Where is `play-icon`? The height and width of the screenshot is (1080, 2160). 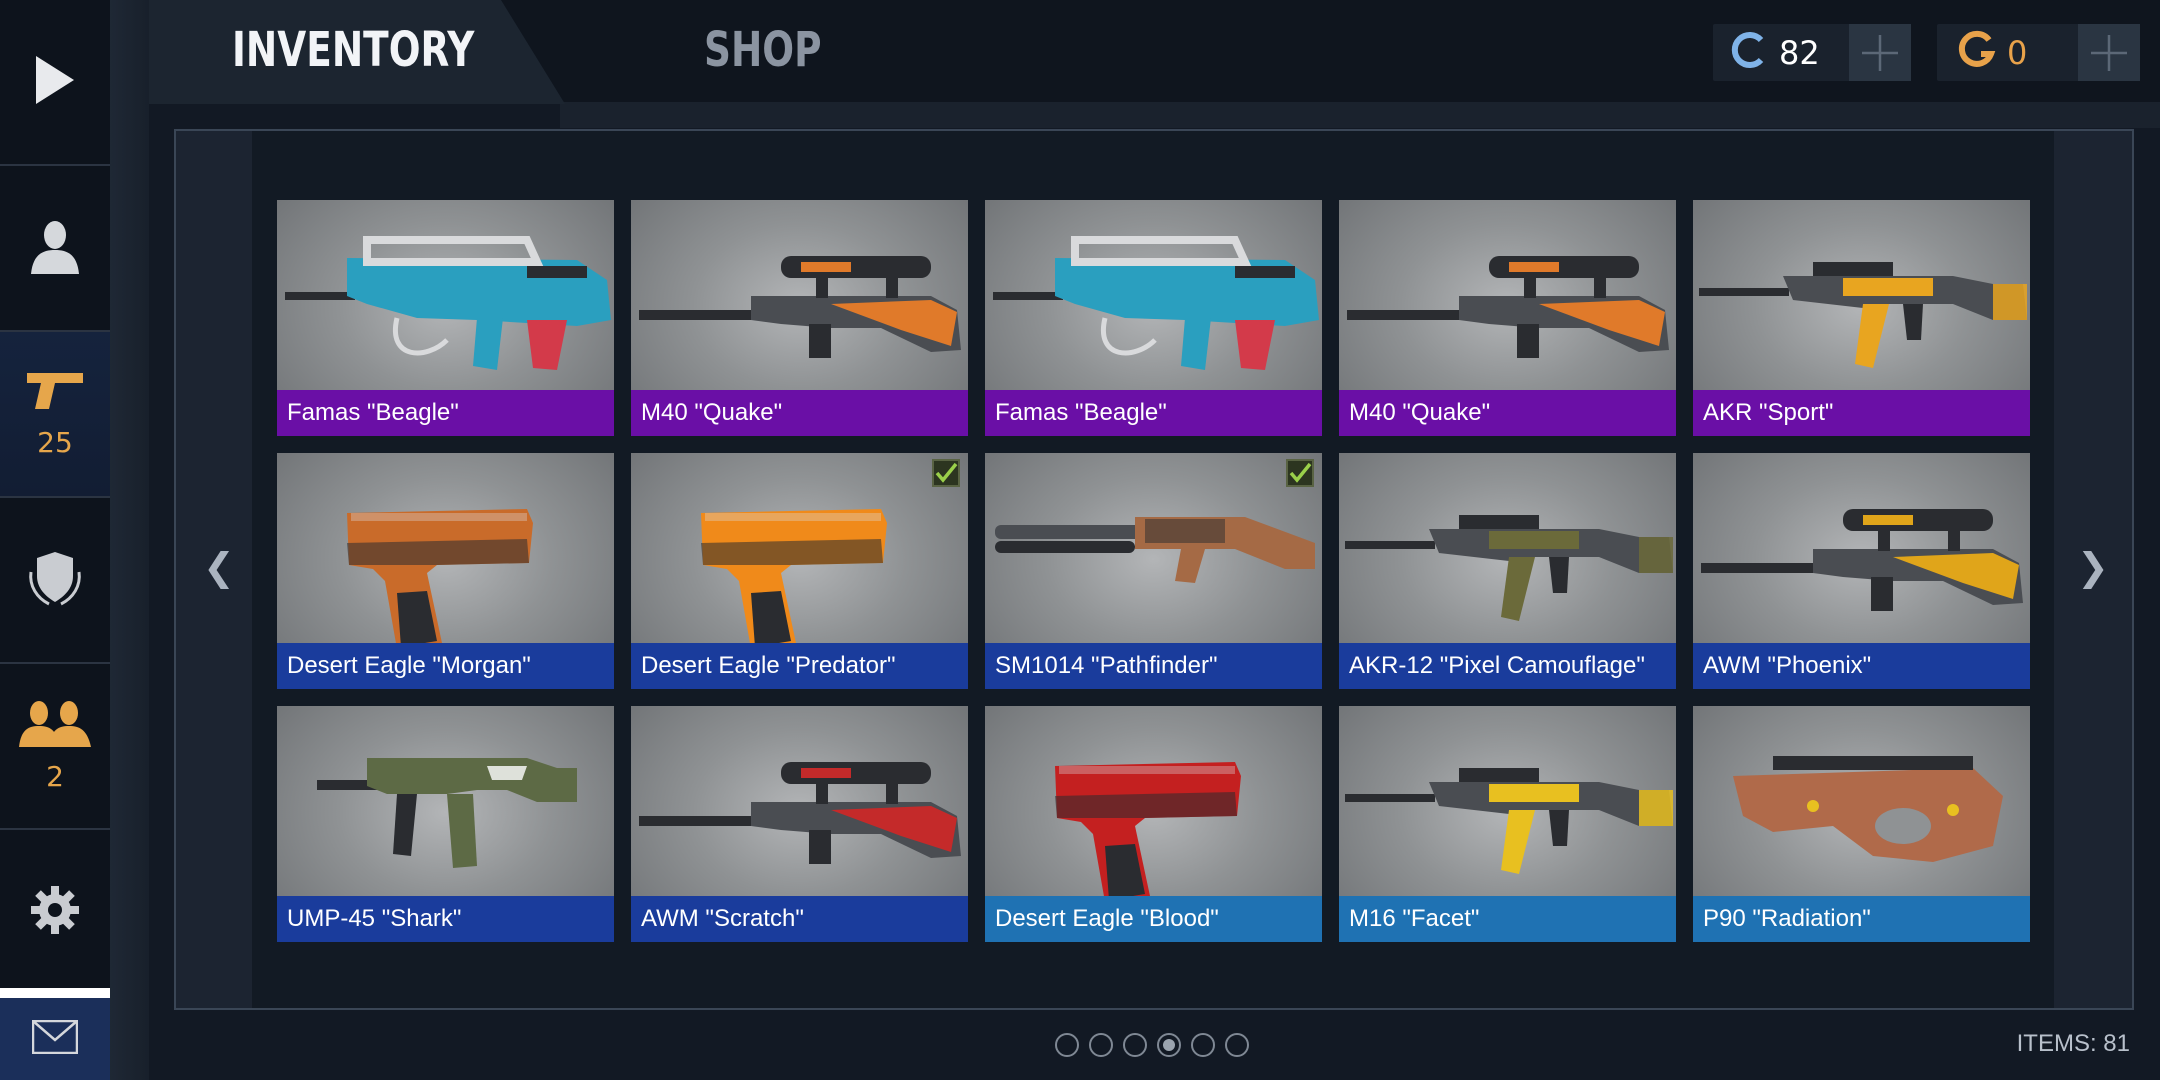 play-icon is located at coordinates (55, 82).